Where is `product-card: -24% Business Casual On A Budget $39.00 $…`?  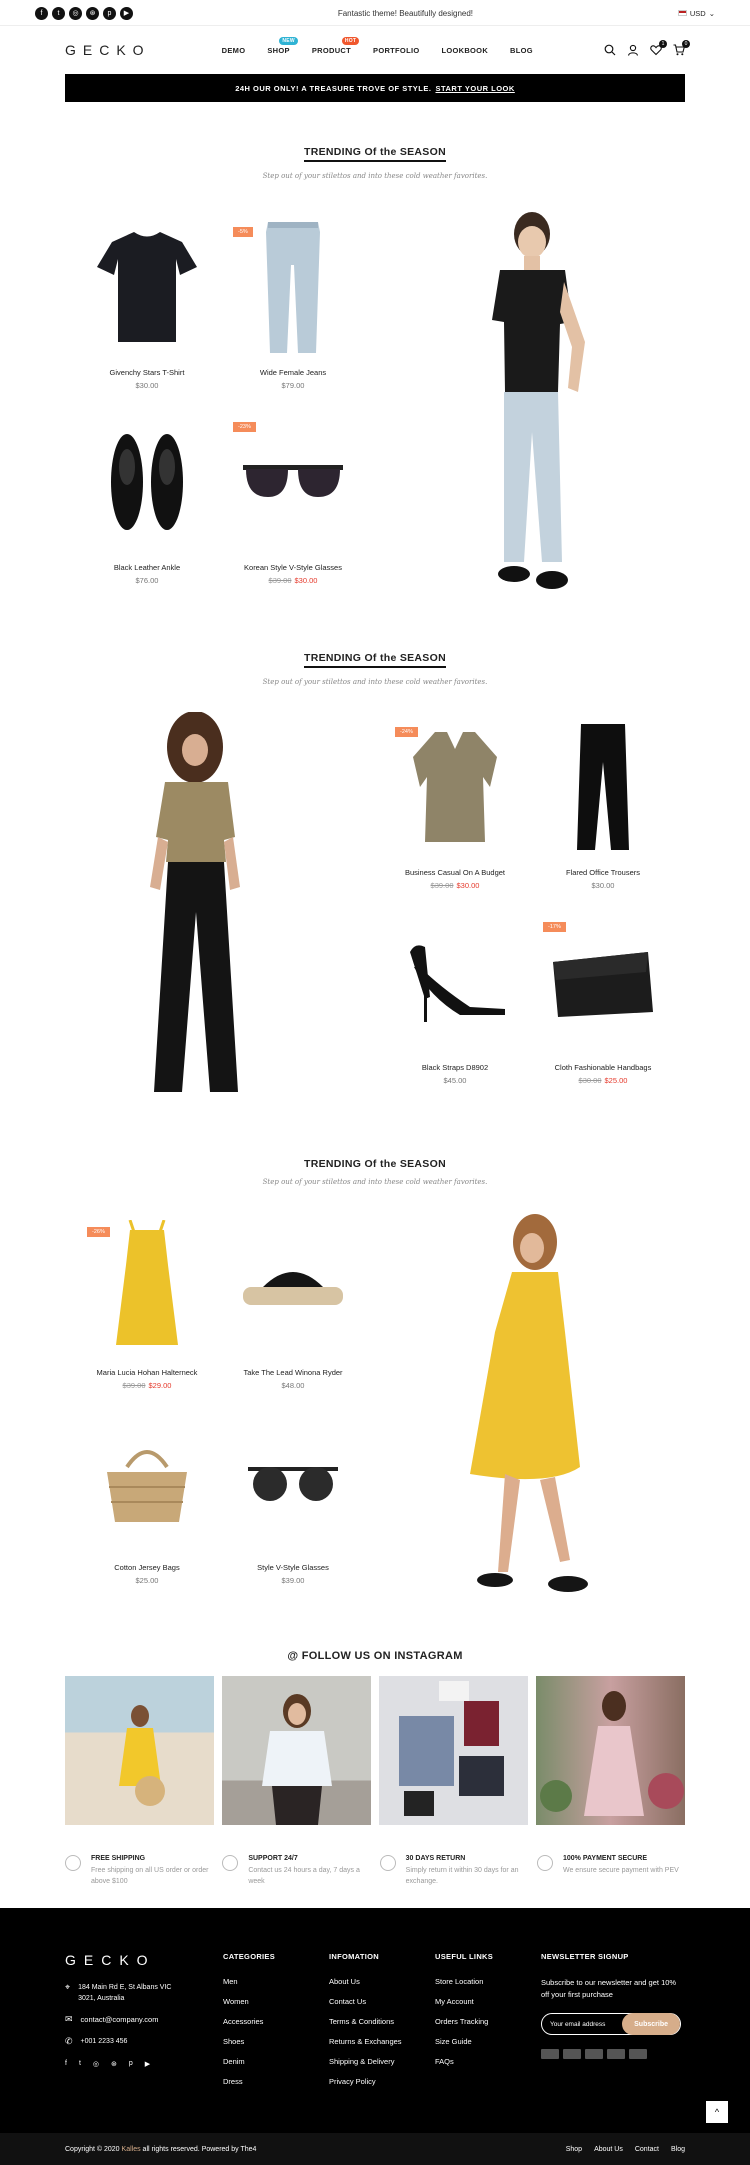
product-card: -24% Business Casual On A Budget $39.00 $… is located at coordinates (455, 801).